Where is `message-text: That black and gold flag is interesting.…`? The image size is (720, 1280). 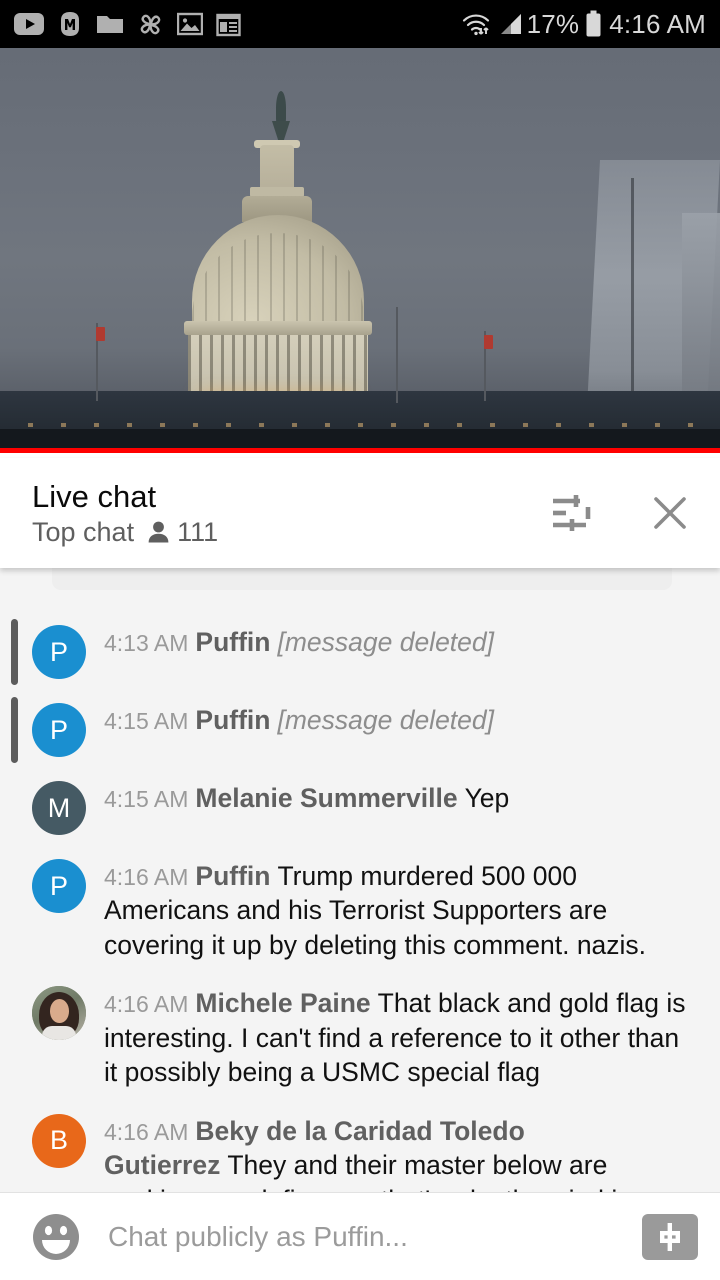
message-text: That black and gold flag is interesting.… is located at coordinates (395, 1038).